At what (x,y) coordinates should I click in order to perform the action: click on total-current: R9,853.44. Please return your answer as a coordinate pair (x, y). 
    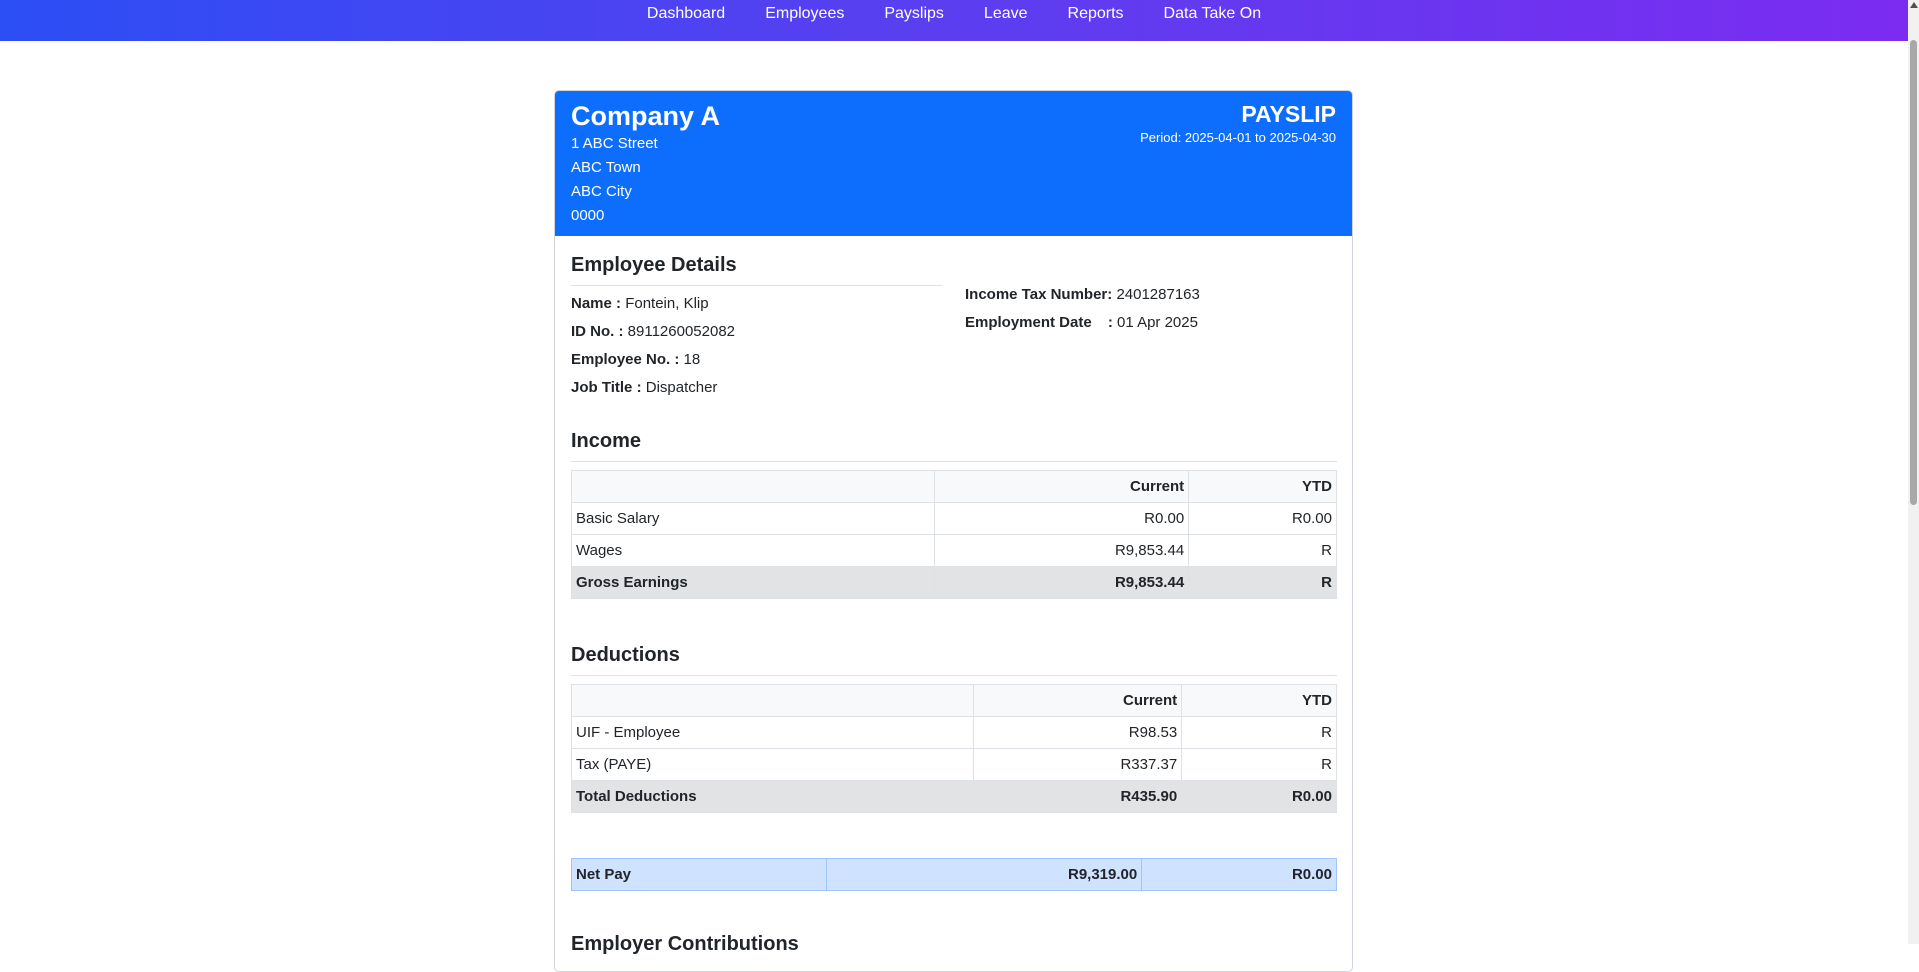
    Looking at the image, I should click on (1062, 582).